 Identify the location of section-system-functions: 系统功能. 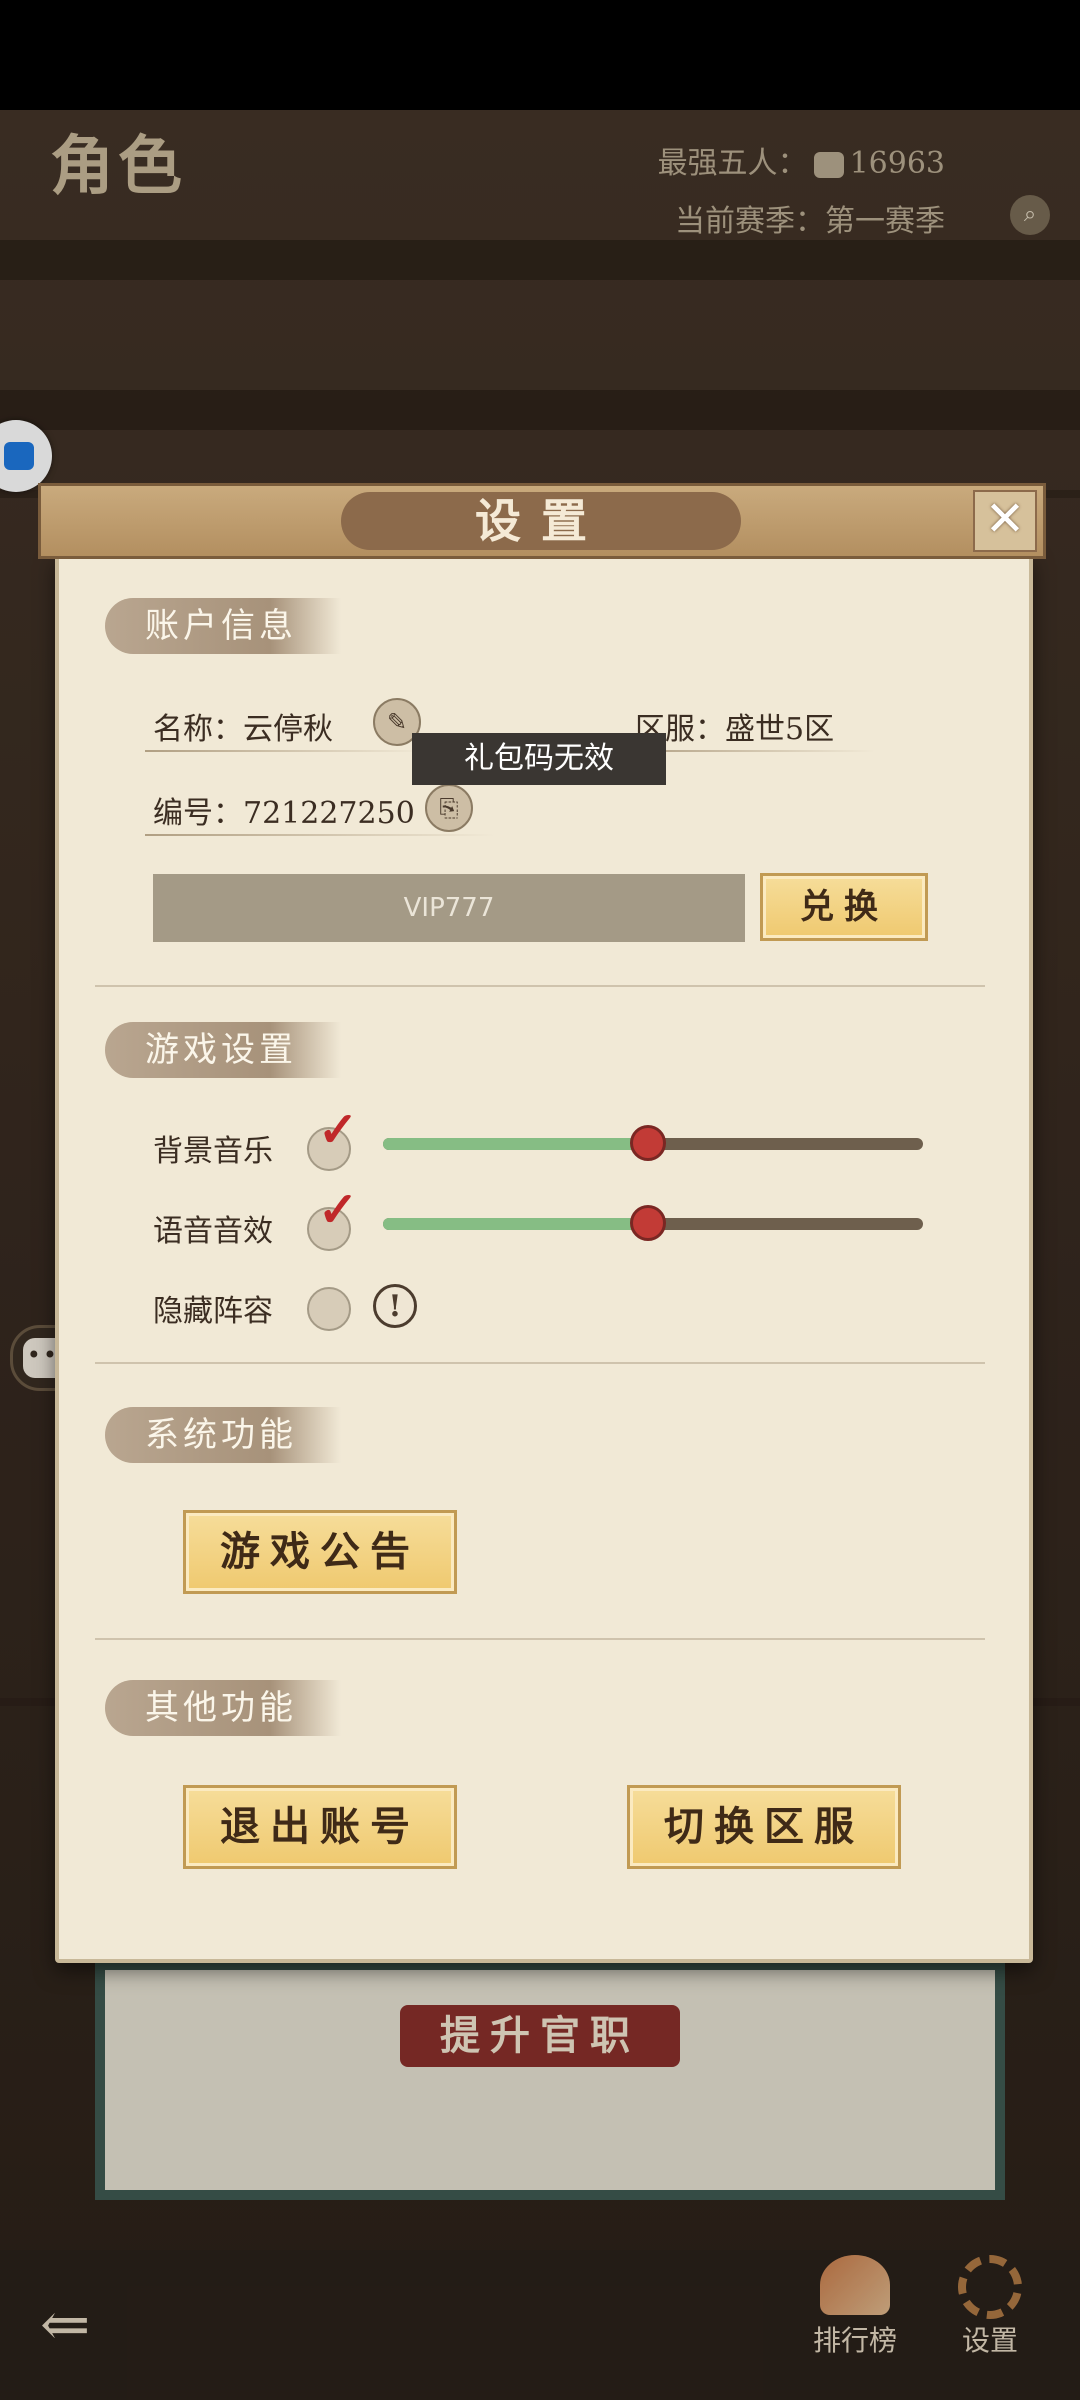
(223, 1435).